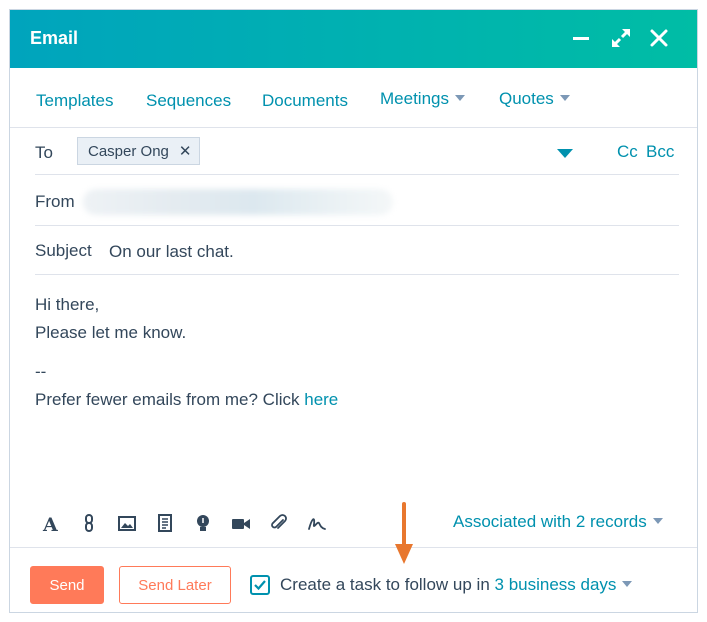  I want to click on recipient-chip: Casper Ong ✕, so click(139, 151).